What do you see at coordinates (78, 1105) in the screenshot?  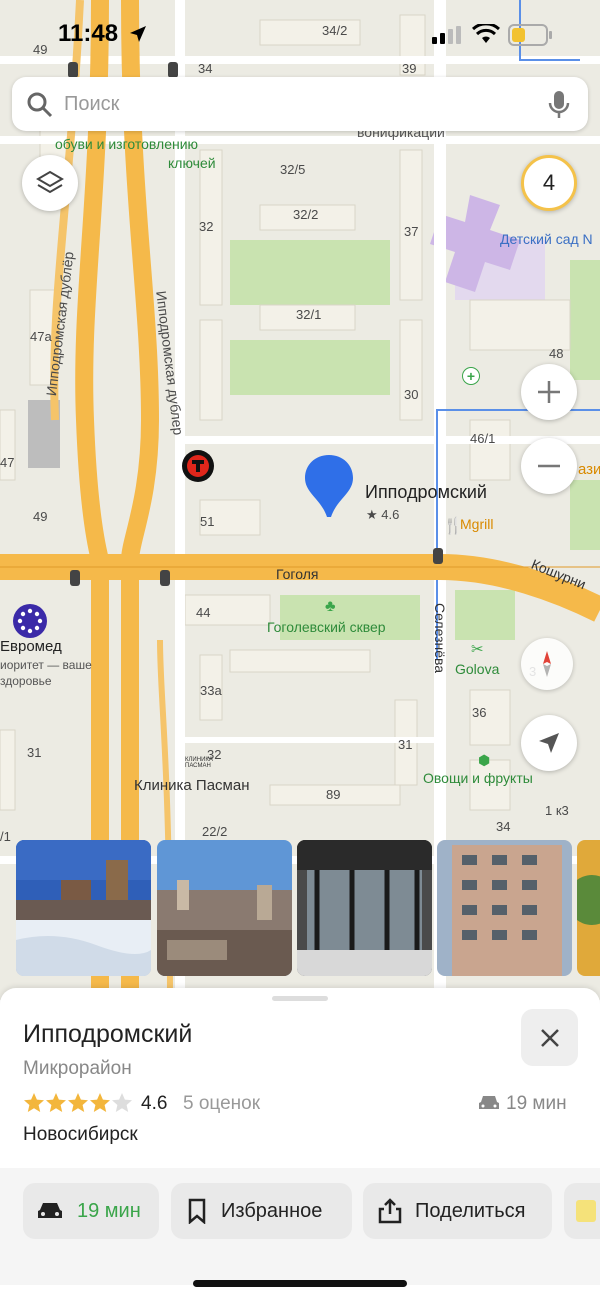 I see `rating-stars` at bounding box center [78, 1105].